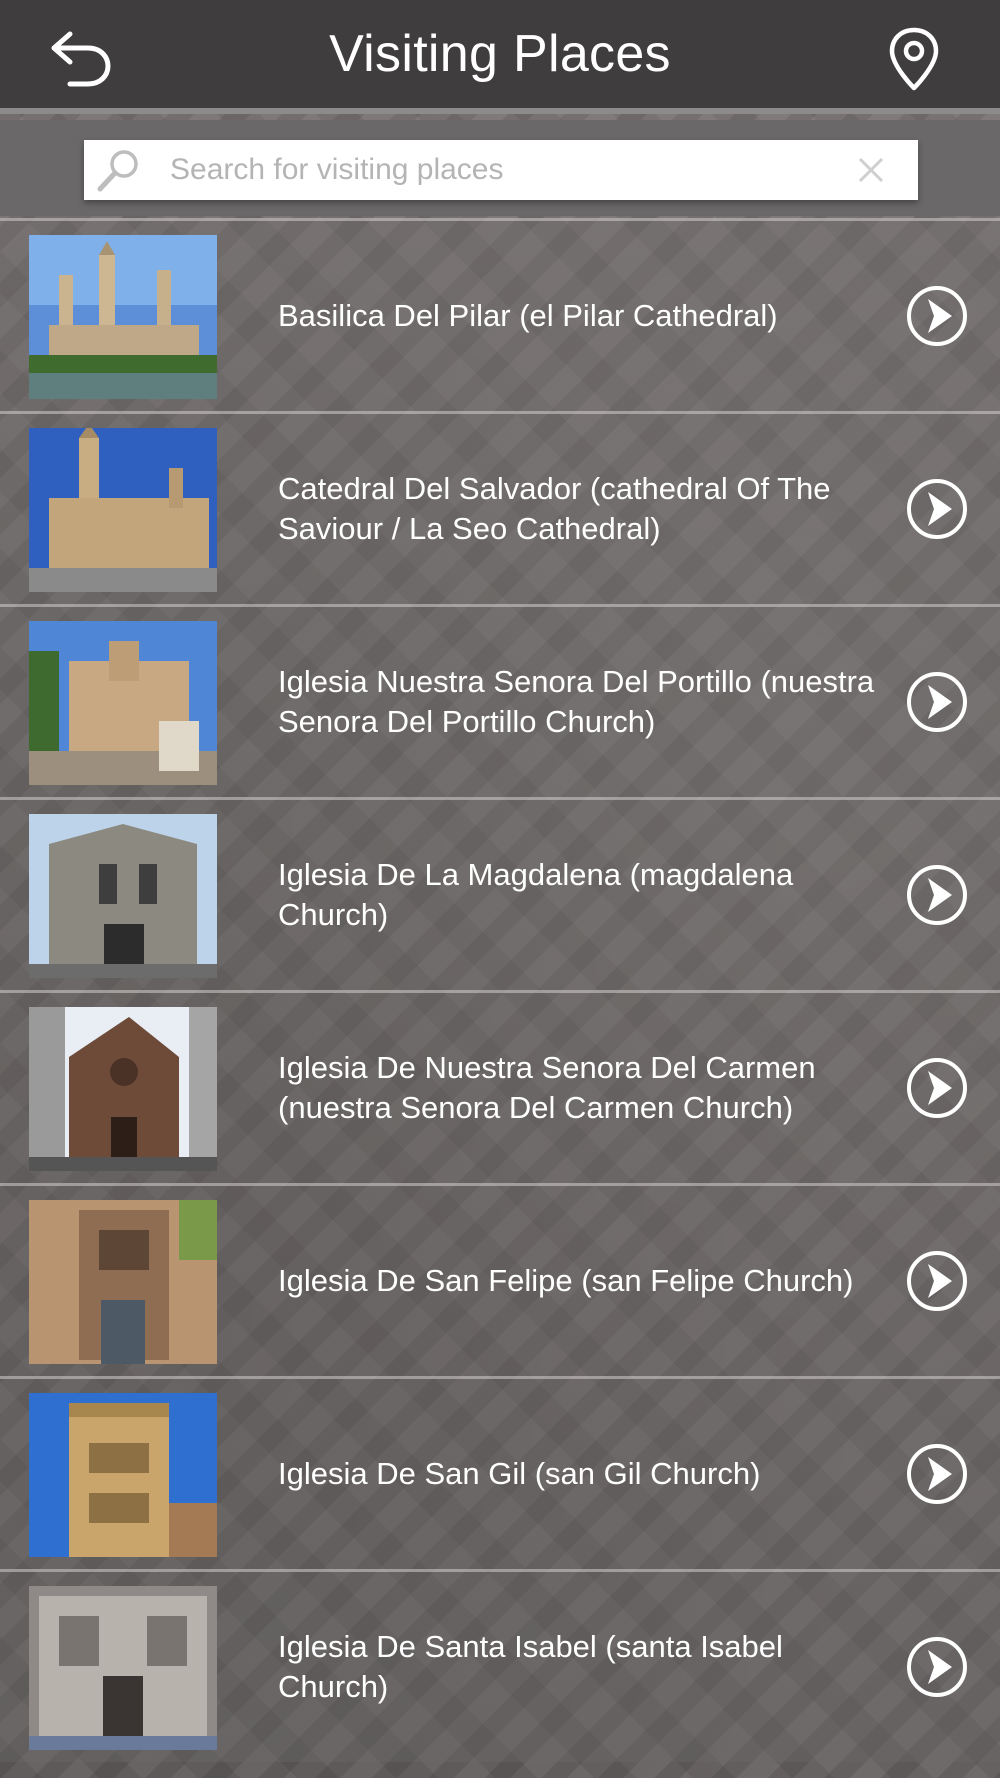 The height and width of the screenshot is (1778, 1000). I want to click on list-item: Basilica Del Pilar (el Pilar Cathedral), so click(500, 314).